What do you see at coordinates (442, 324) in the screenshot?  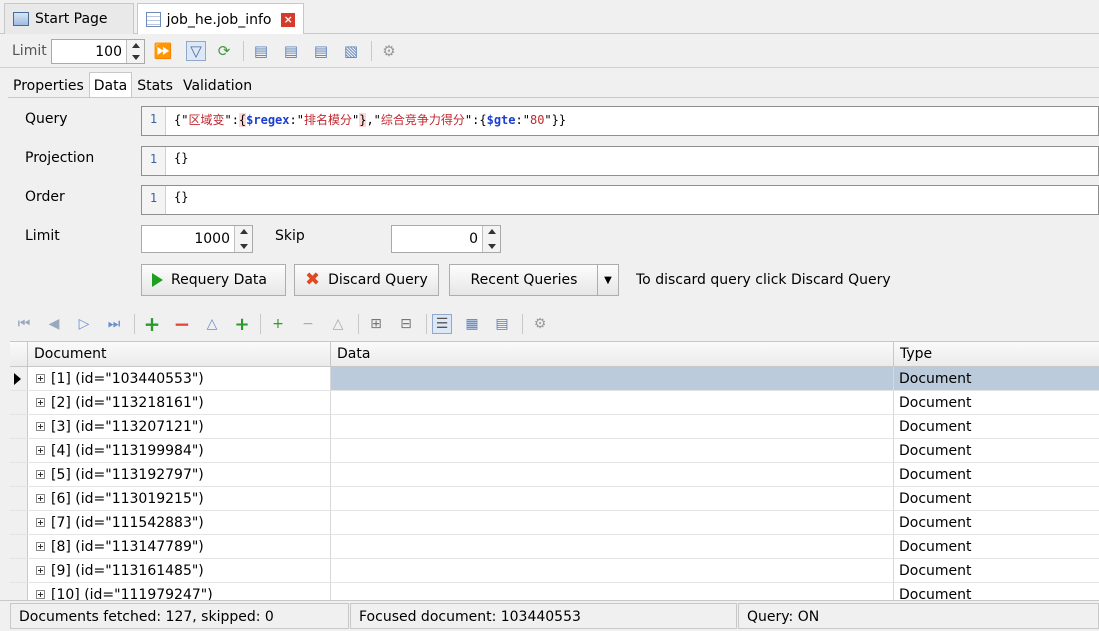 I see `tree-view-icon: ☰` at bounding box center [442, 324].